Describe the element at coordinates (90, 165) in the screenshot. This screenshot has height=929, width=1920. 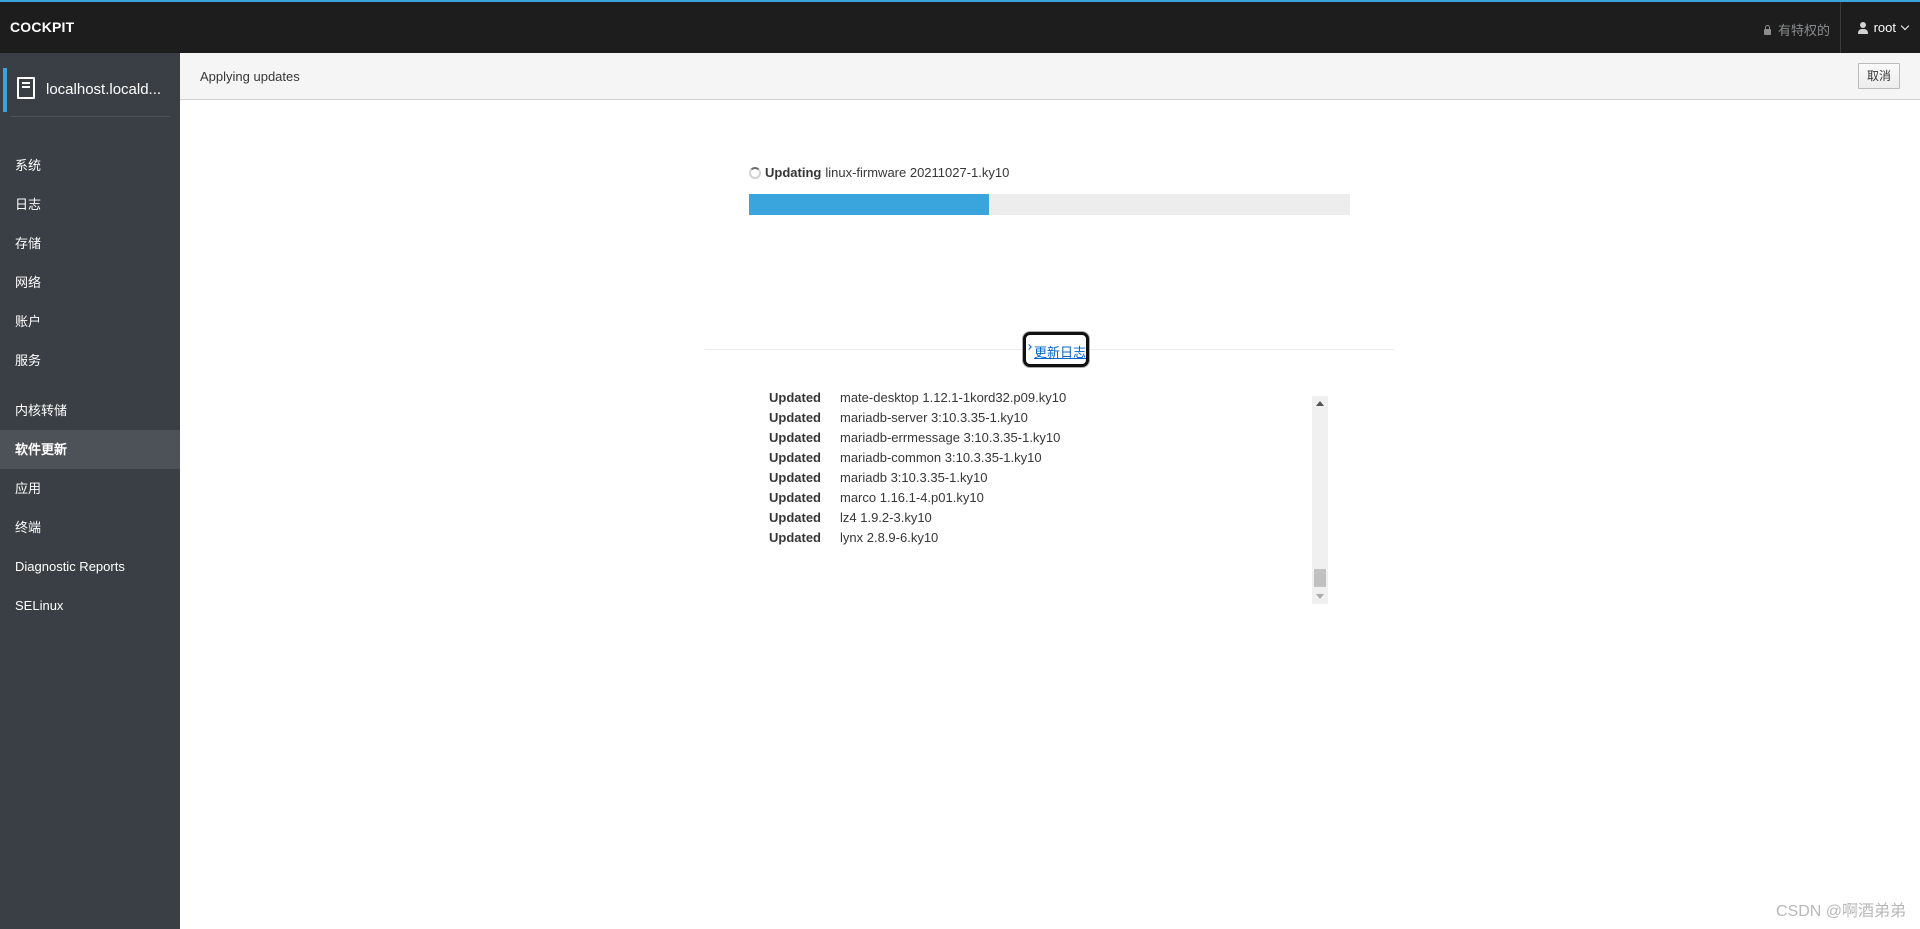
I see `sidebar-item-system: 系统` at that location.